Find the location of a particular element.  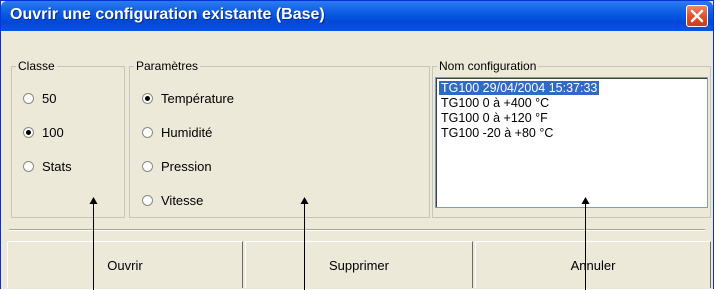

list-item: TG100 0 à +400 °C is located at coordinates (495, 103).